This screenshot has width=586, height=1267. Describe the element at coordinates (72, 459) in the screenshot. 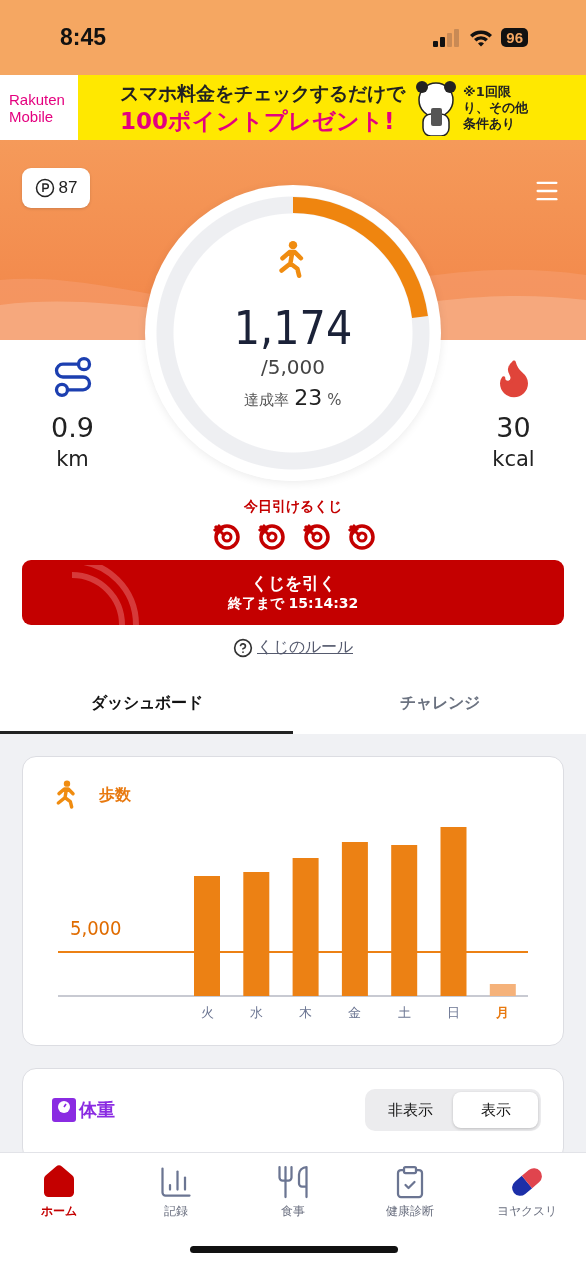

I see `distance-unit: km` at that location.